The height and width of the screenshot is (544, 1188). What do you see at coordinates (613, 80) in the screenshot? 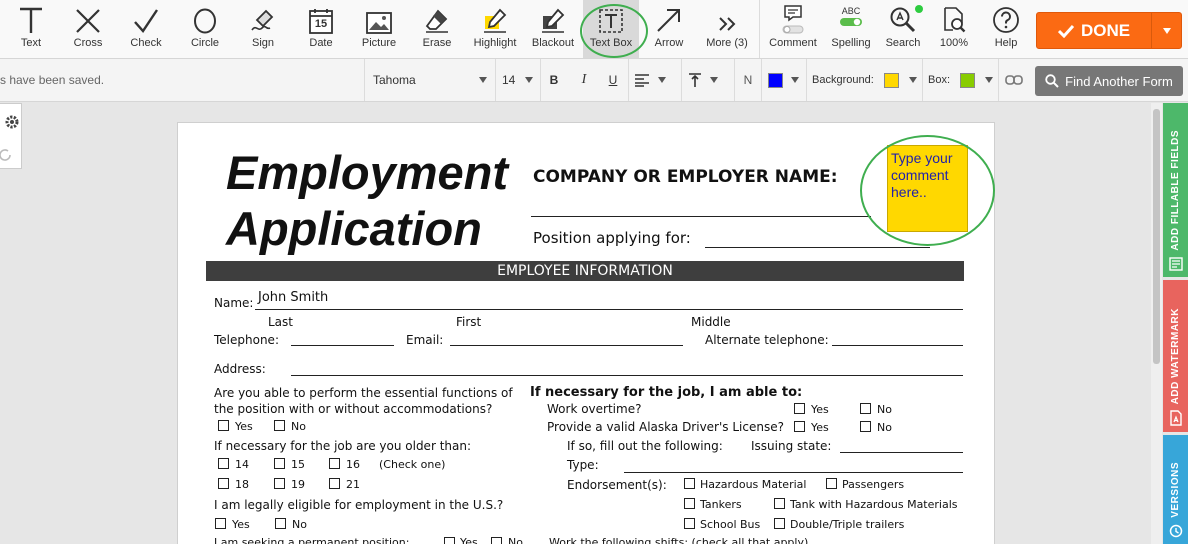
I see `underline-button: U` at bounding box center [613, 80].